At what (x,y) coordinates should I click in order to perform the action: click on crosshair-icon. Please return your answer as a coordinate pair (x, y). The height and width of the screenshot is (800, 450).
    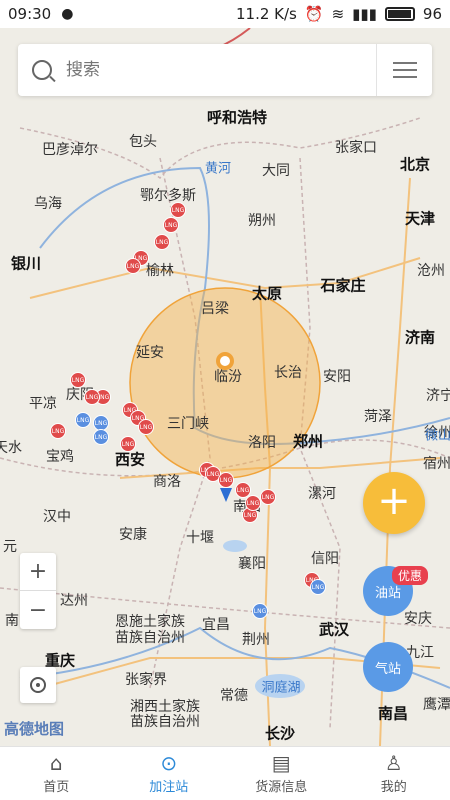
    Looking at the image, I should click on (38, 685).